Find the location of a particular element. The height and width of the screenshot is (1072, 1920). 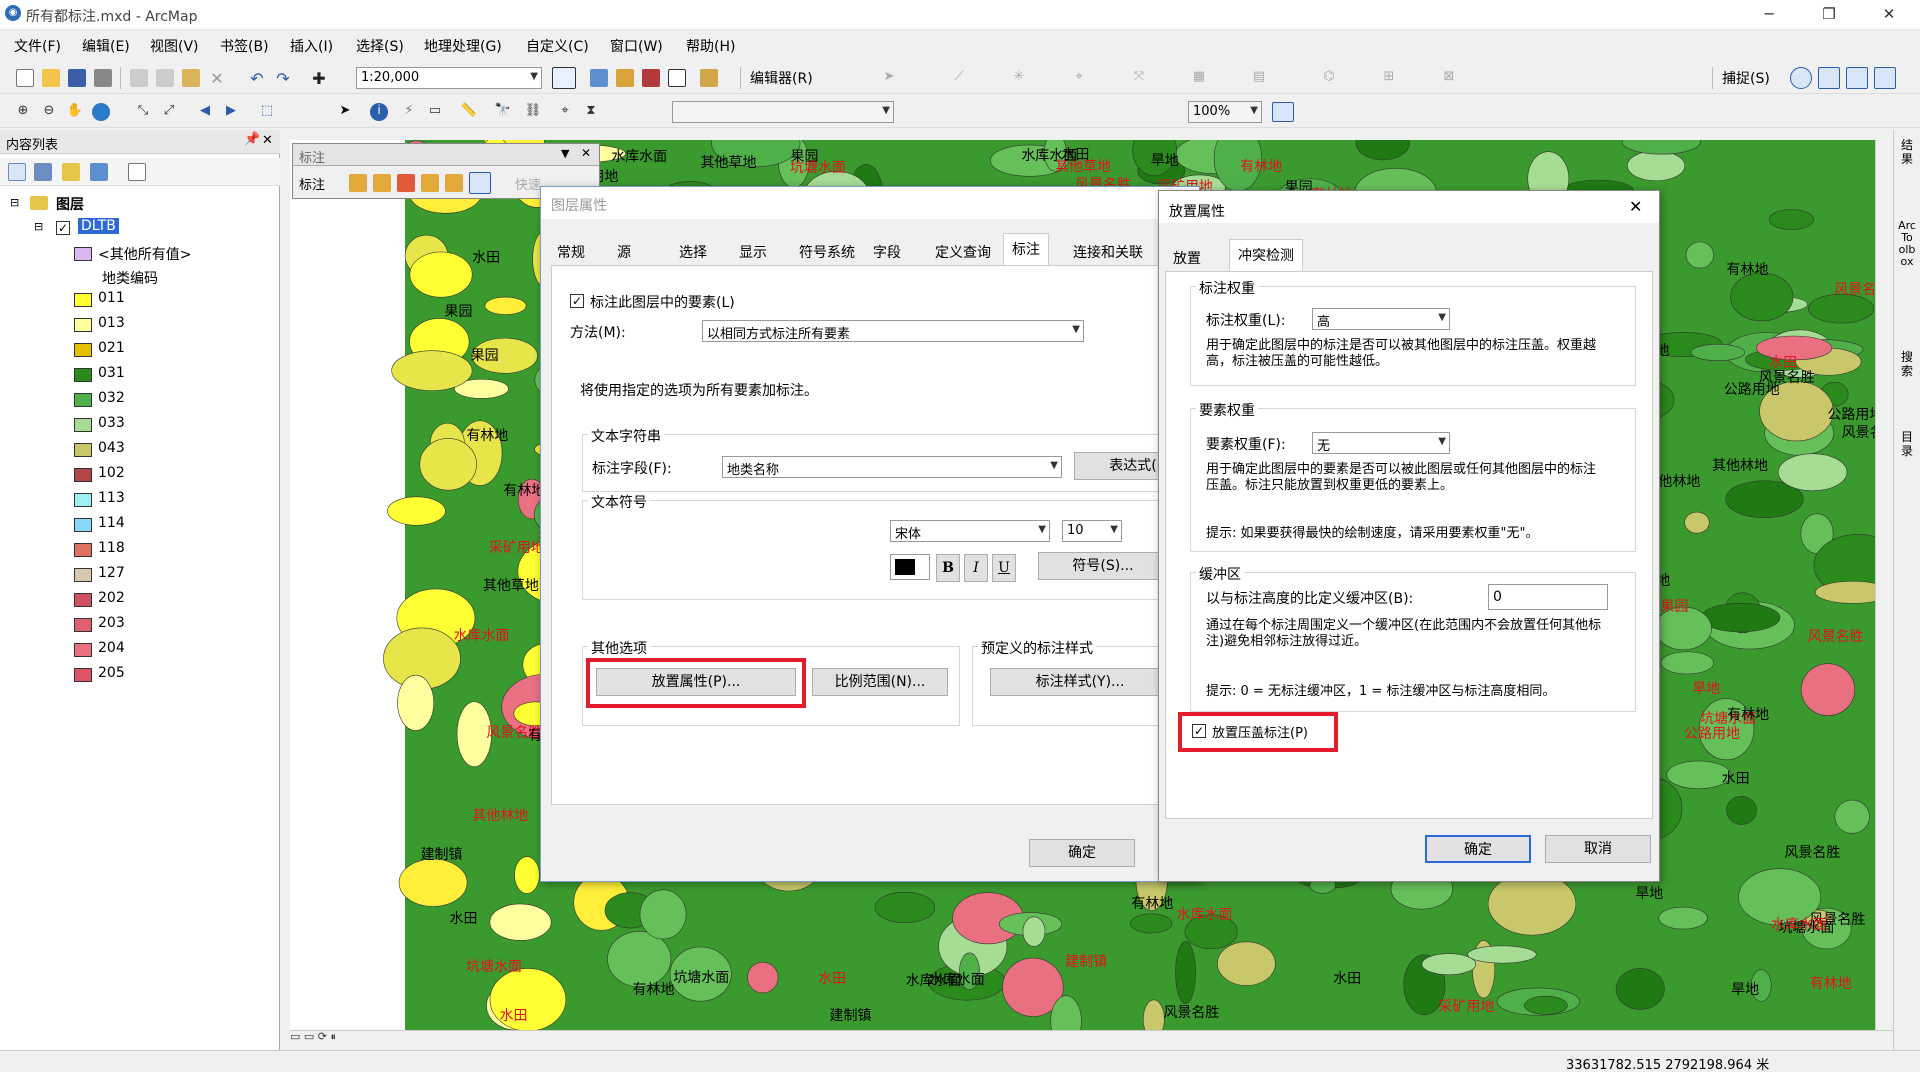

paste-icon is located at coordinates (191, 78).